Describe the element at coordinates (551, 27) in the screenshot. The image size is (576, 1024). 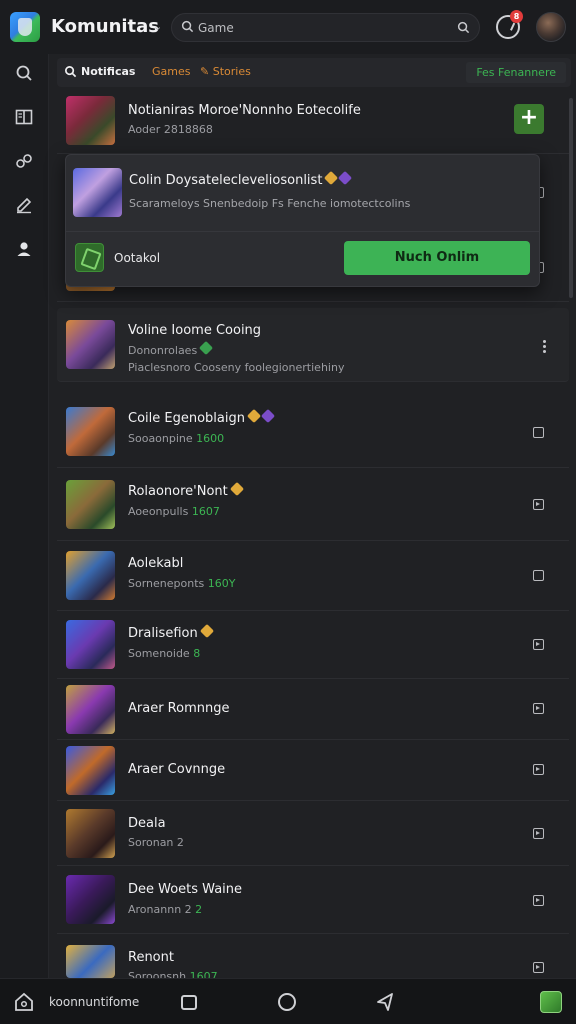
I see `avatar` at that location.